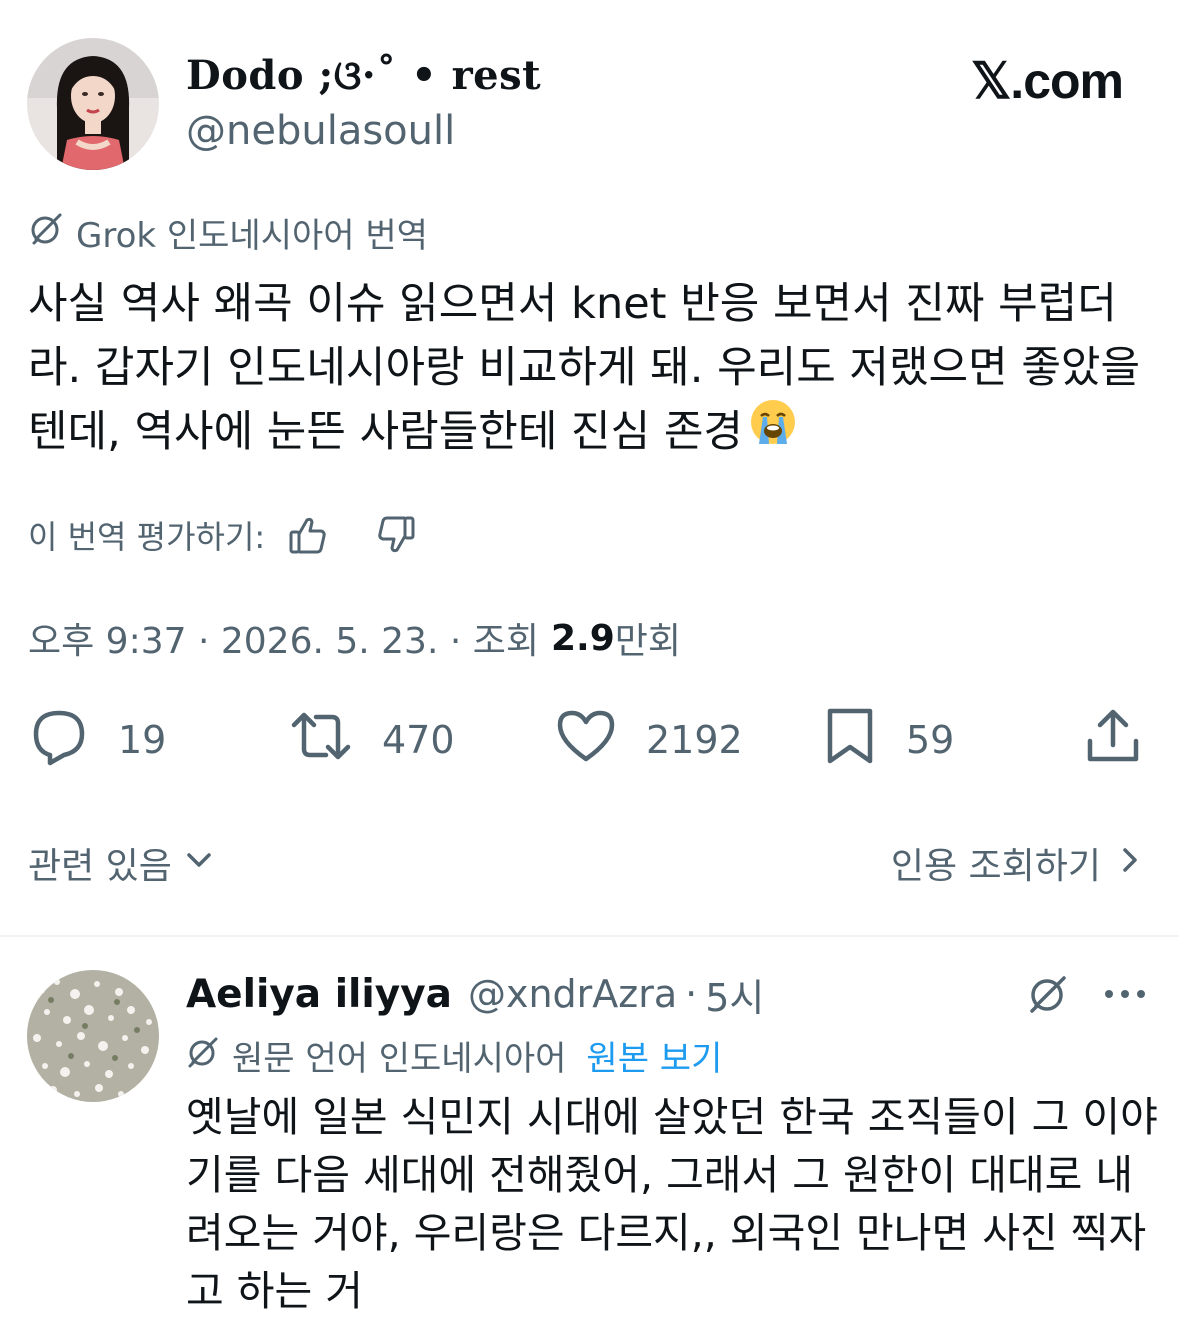 The width and height of the screenshot is (1179, 1334). What do you see at coordinates (59, 740) in the screenshot?
I see `reply-icon` at bounding box center [59, 740].